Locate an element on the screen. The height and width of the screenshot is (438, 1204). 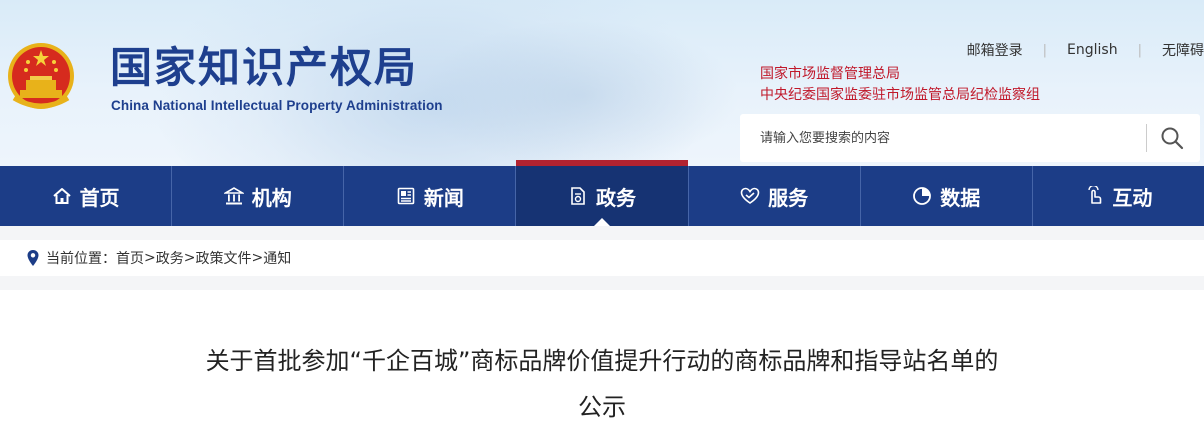
search-icon is located at coordinates (1172, 138).